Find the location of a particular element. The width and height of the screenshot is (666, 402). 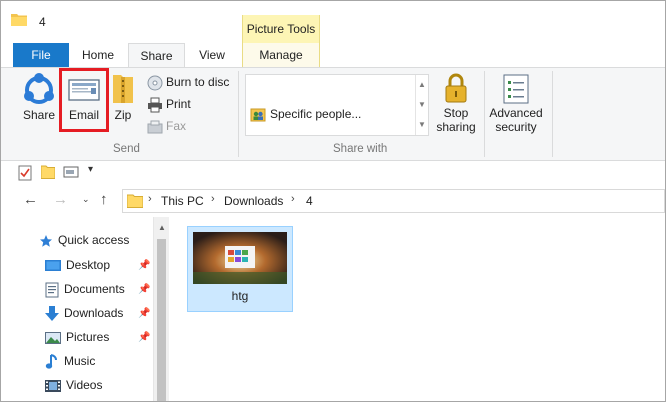

zip-button: Zip is located at coordinates (123, 97).